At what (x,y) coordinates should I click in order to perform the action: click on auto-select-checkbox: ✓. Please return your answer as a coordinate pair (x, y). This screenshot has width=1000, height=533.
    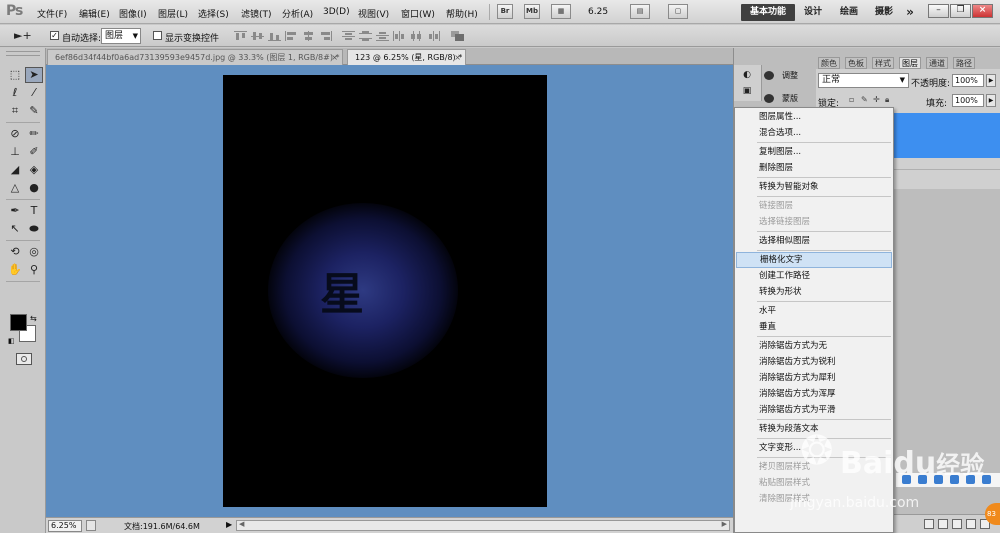
    Looking at the image, I should click on (54, 35).